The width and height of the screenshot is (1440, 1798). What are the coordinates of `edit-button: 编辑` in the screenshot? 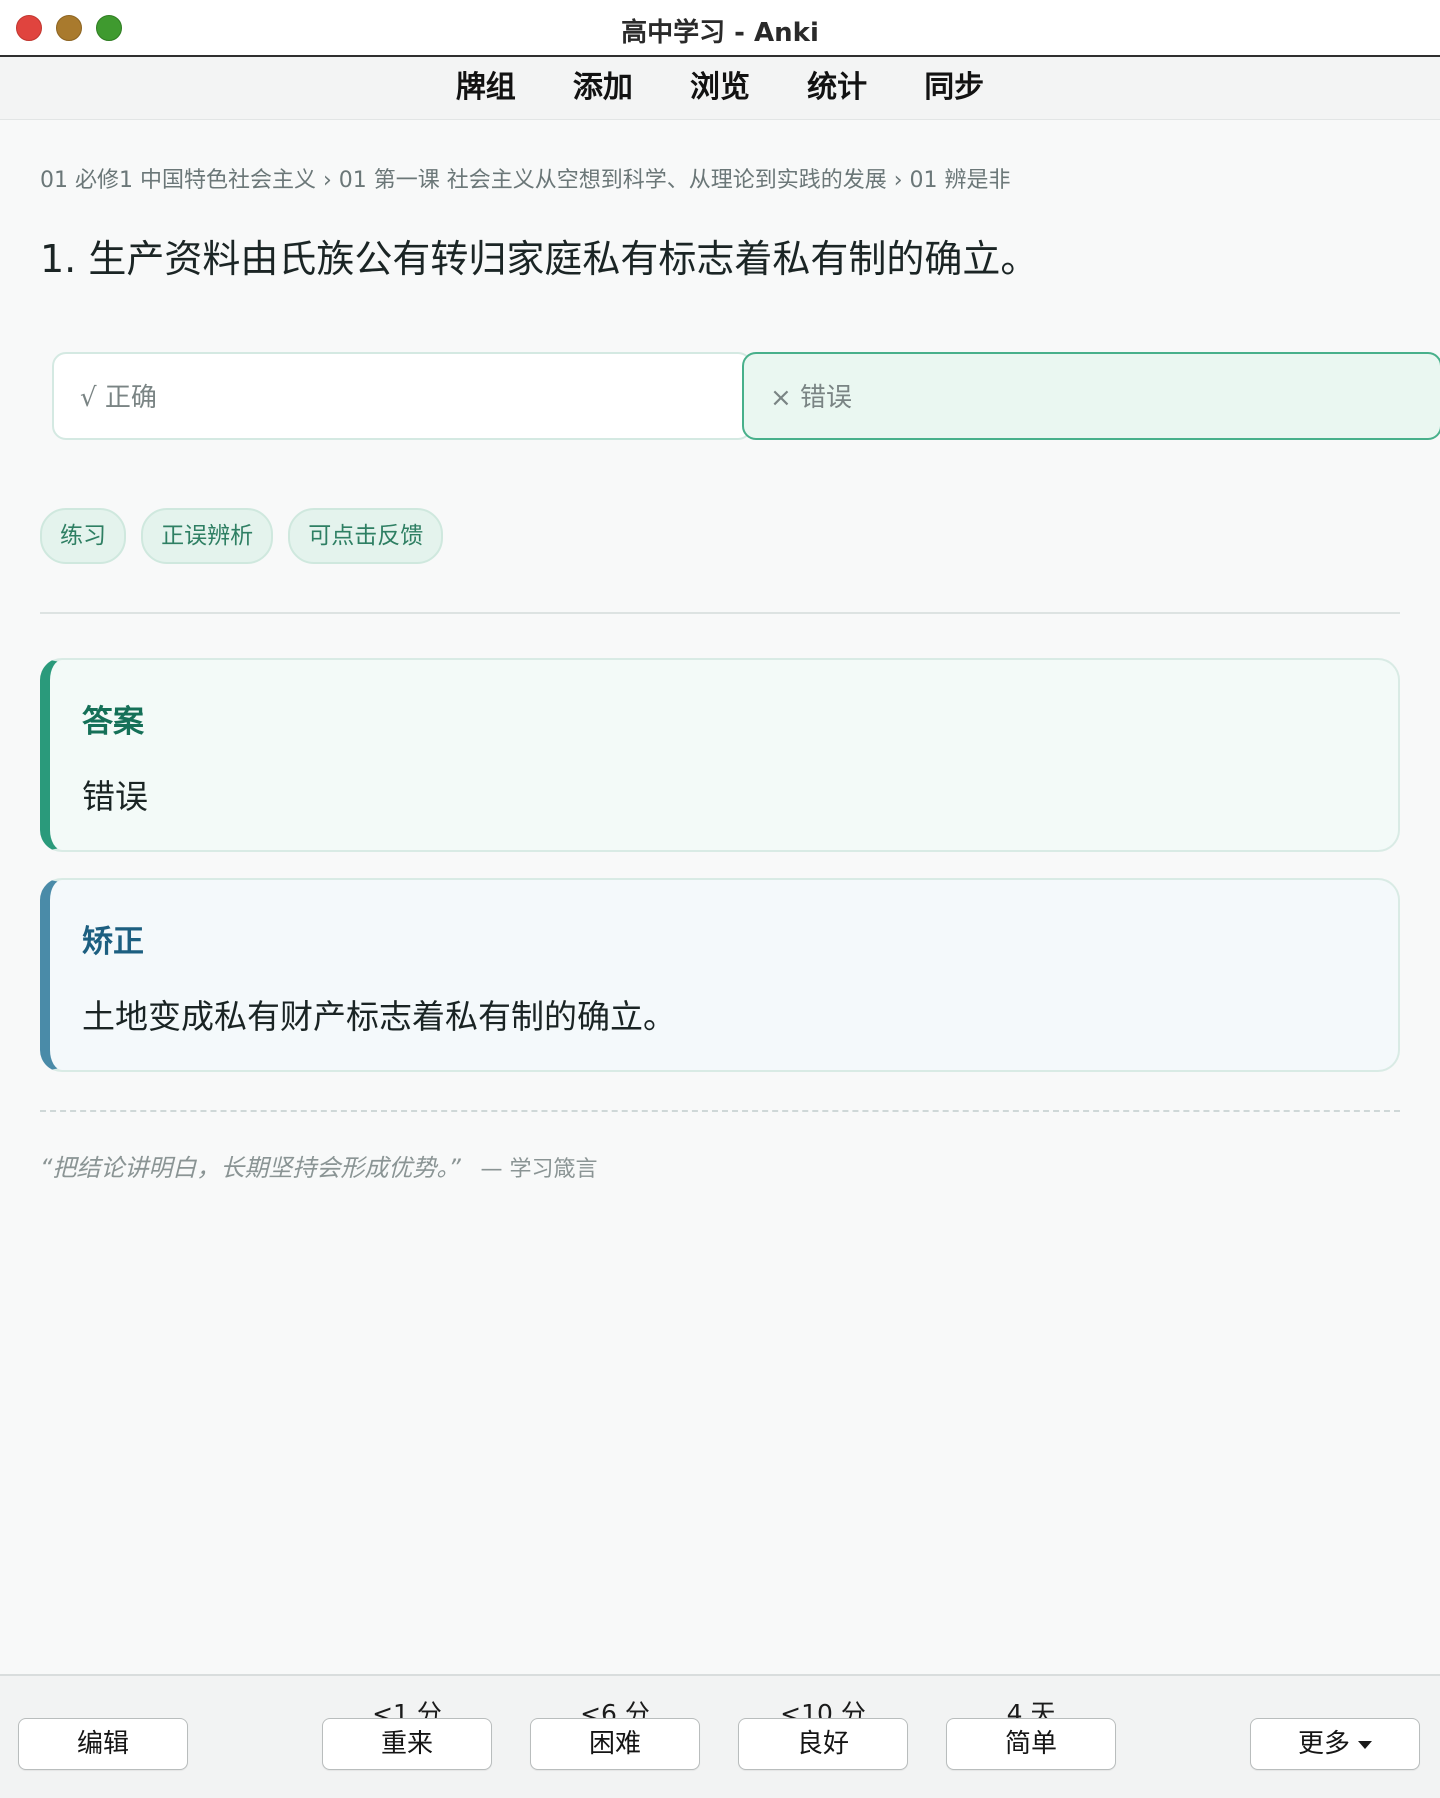 It's located at (103, 1744).